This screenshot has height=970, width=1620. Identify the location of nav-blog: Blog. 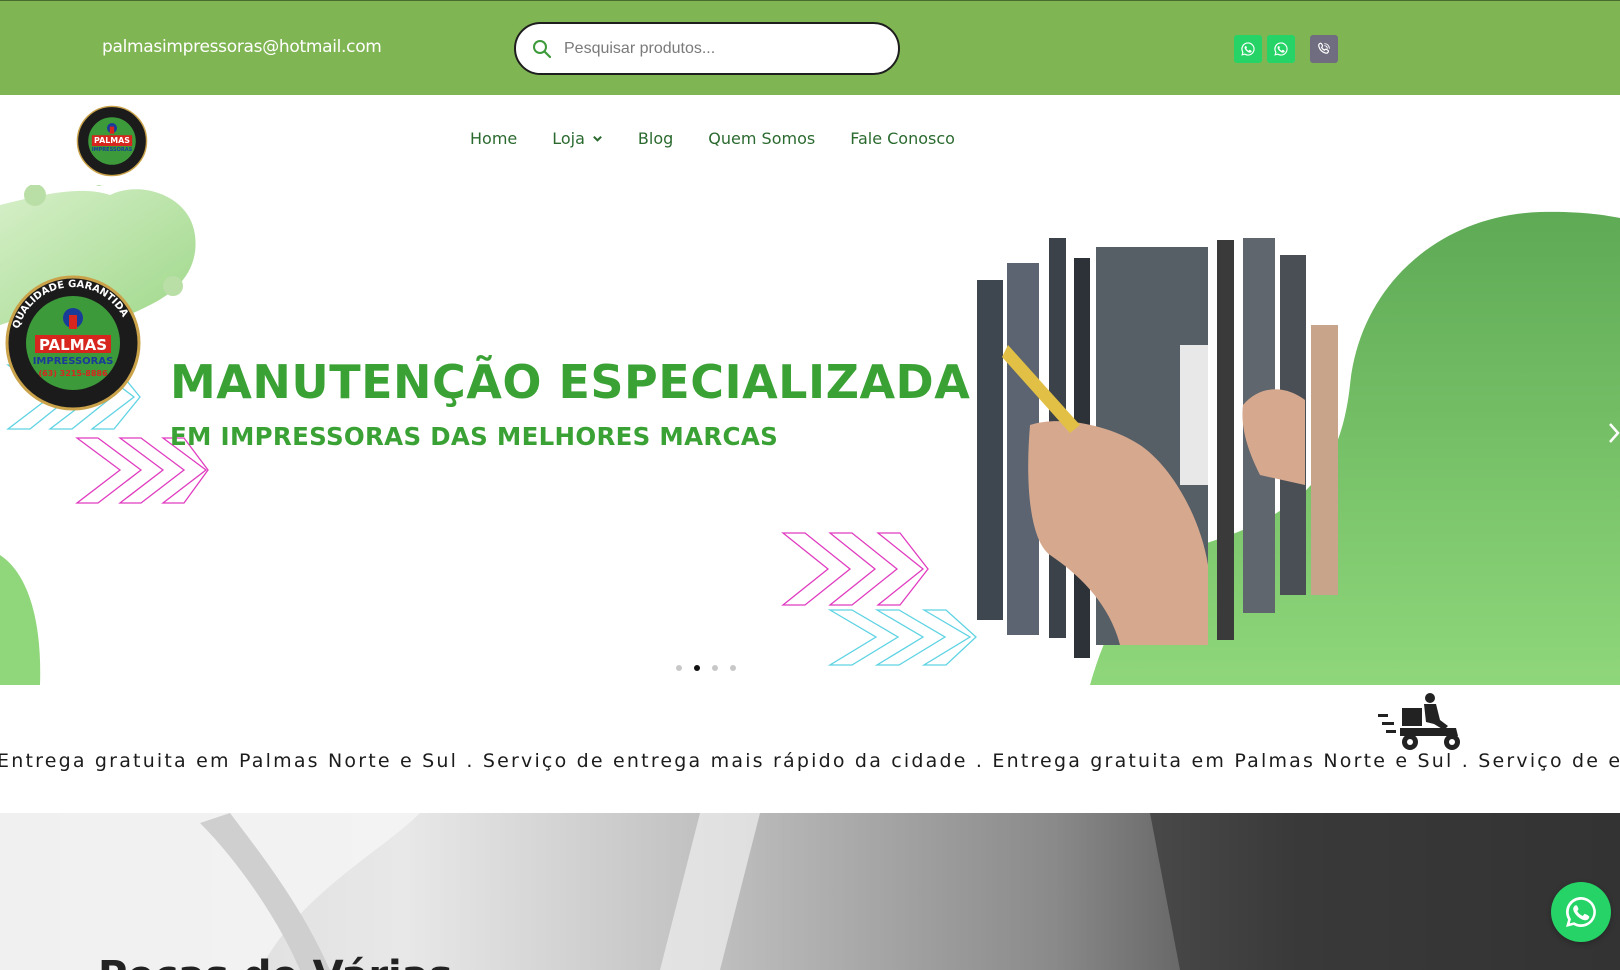
(655, 138).